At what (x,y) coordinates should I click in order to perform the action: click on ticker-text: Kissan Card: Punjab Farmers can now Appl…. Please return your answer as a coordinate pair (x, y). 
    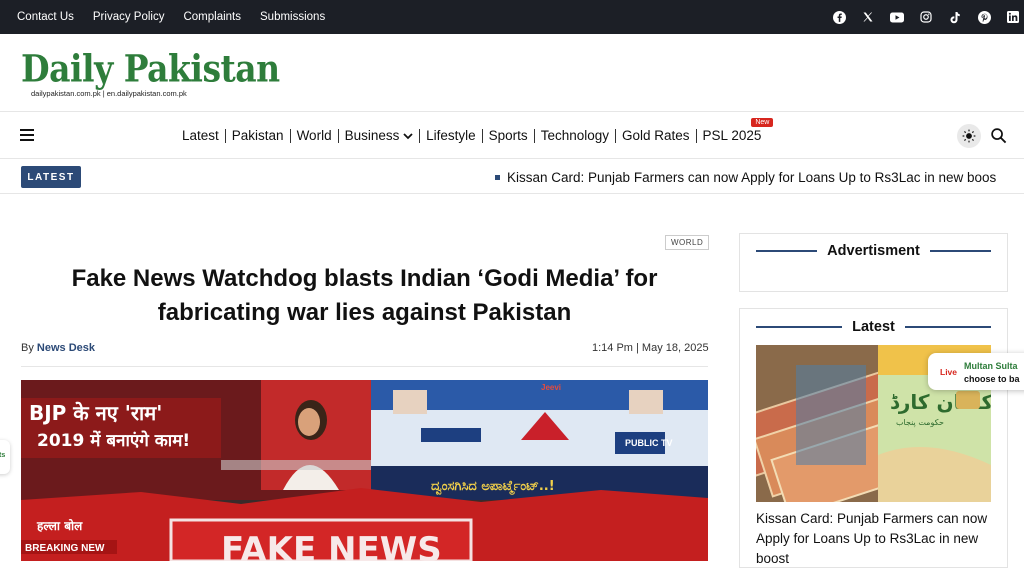
    Looking at the image, I should click on (752, 177).